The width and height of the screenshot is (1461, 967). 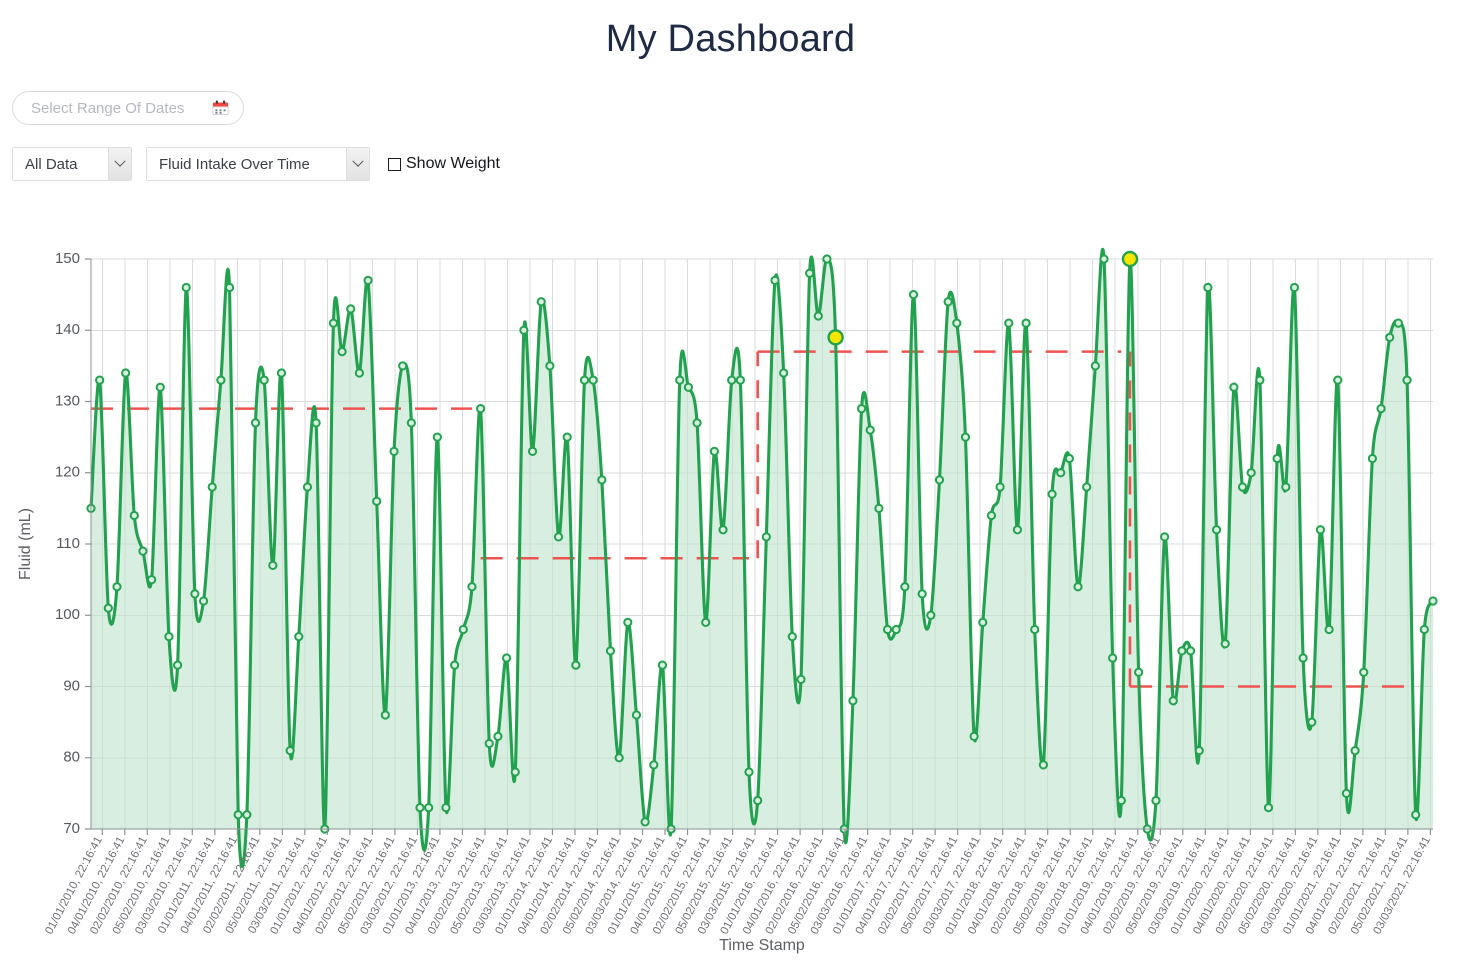 I want to click on data-scope-select: All Data, so click(x=72, y=164).